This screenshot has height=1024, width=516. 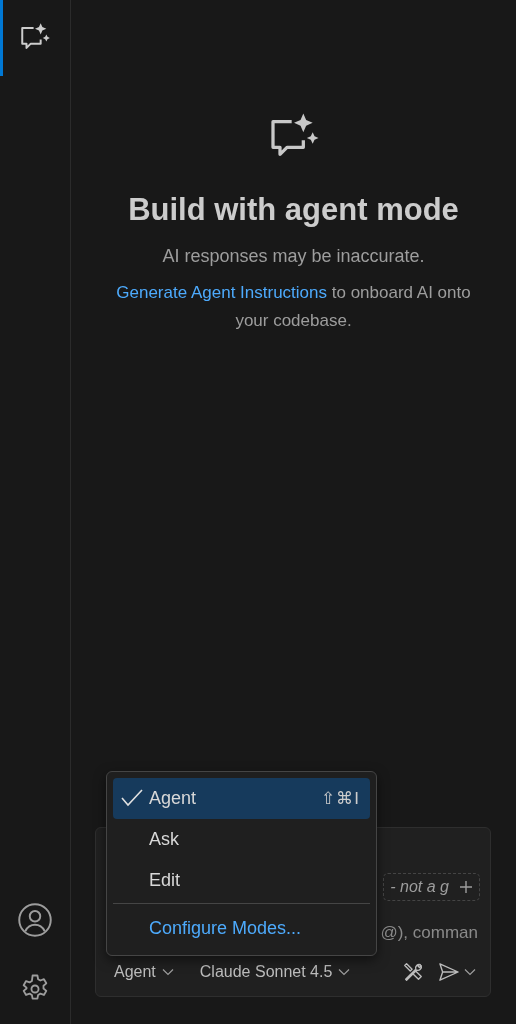 What do you see at coordinates (293, 210) in the screenshot?
I see `welcome-title: Build with agent mode` at bounding box center [293, 210].